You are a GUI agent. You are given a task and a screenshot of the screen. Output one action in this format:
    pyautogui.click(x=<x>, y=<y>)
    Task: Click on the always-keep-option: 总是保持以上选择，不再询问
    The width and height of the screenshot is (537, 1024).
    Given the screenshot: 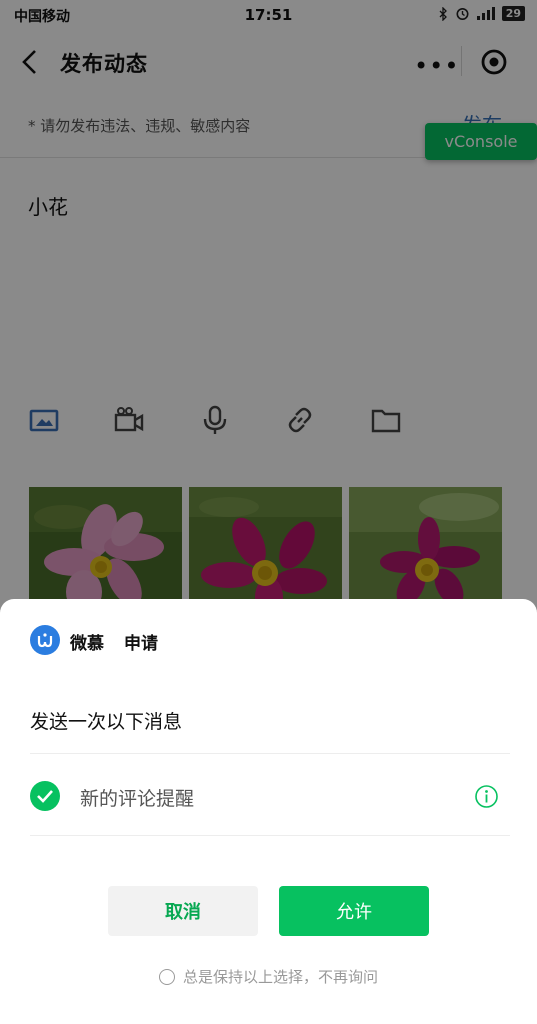 What is the action you would take?
    pyautogui.click(x=268, y=976)
    